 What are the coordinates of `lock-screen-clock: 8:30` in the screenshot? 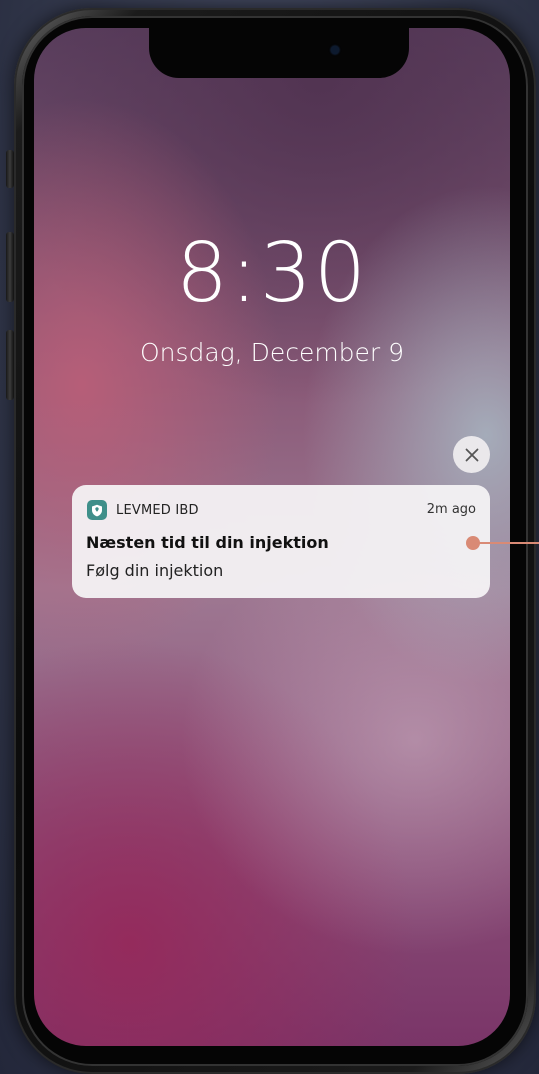 It's located at (272, 273).